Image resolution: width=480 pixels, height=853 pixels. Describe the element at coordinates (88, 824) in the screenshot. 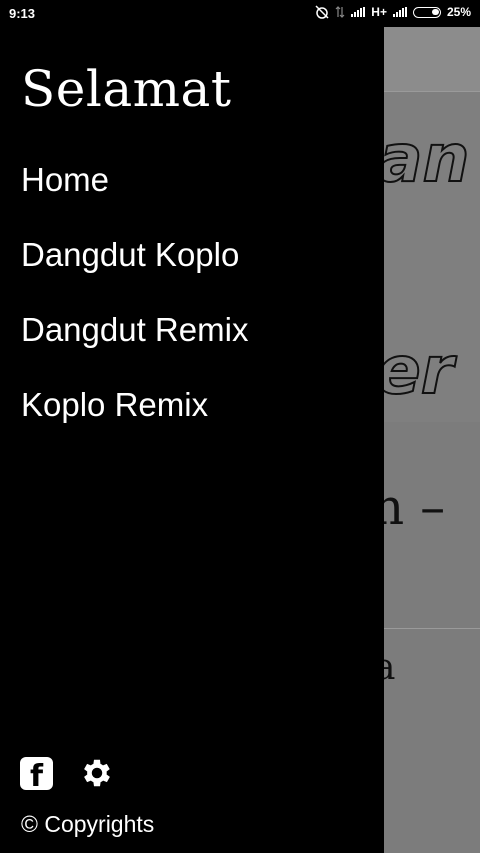

I see `copyright-text: © Copyrights` at that location.